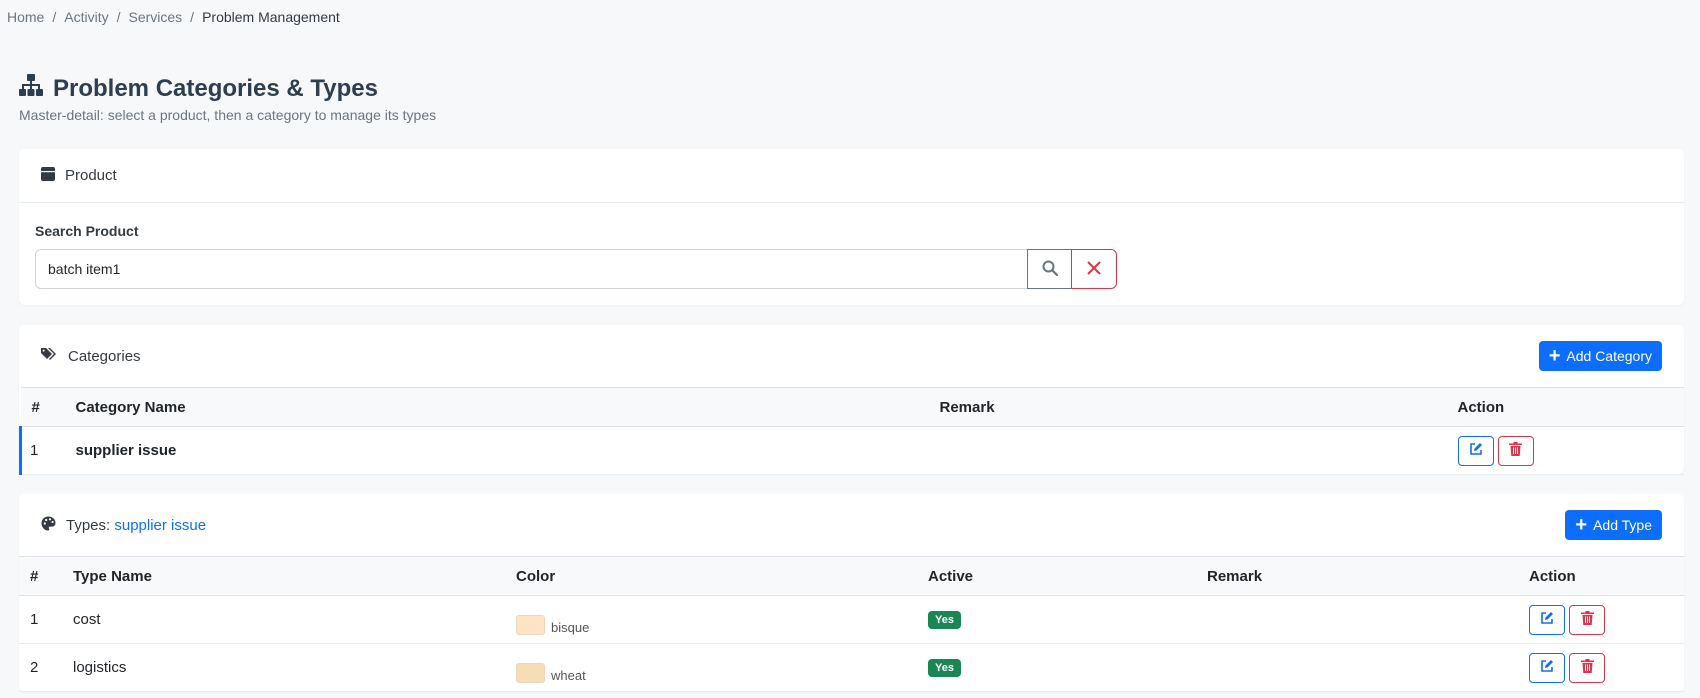 This screenshot has width=1700, height=698. I want to click on breadcrumb-current: Problem Management, so click(271, 17).